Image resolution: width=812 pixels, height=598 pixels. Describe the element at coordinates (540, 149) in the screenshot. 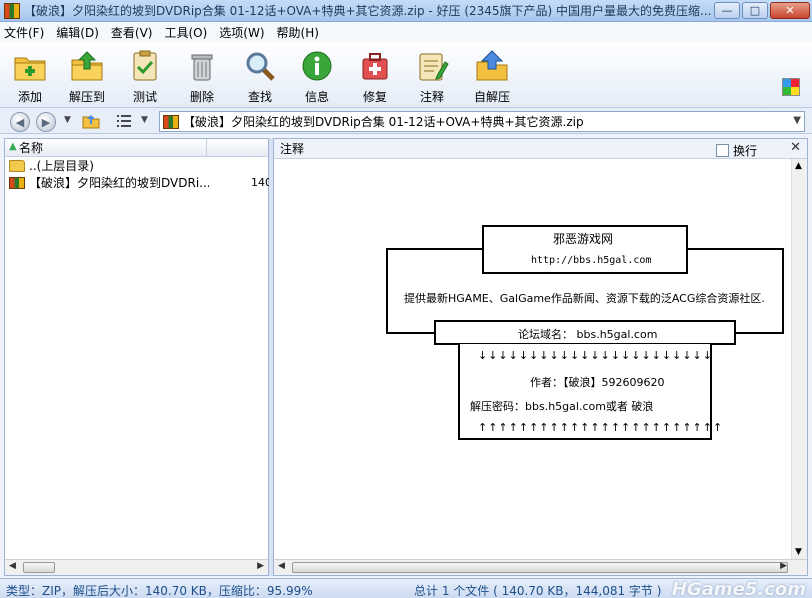

I see `comment-header: 注释 换行 ✕` at that location.